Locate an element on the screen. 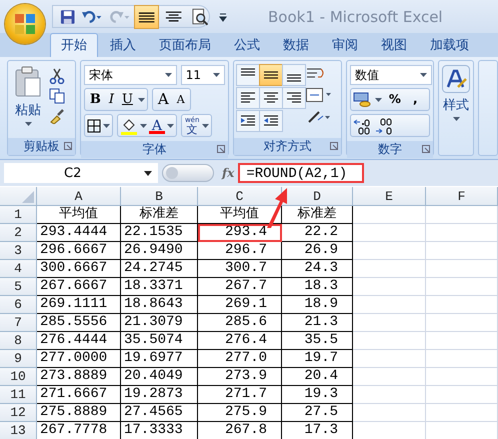 Image resolution: width=498 pixels, height=439 pixels. insert-function-button: fx is located at coordinates (228, 173).